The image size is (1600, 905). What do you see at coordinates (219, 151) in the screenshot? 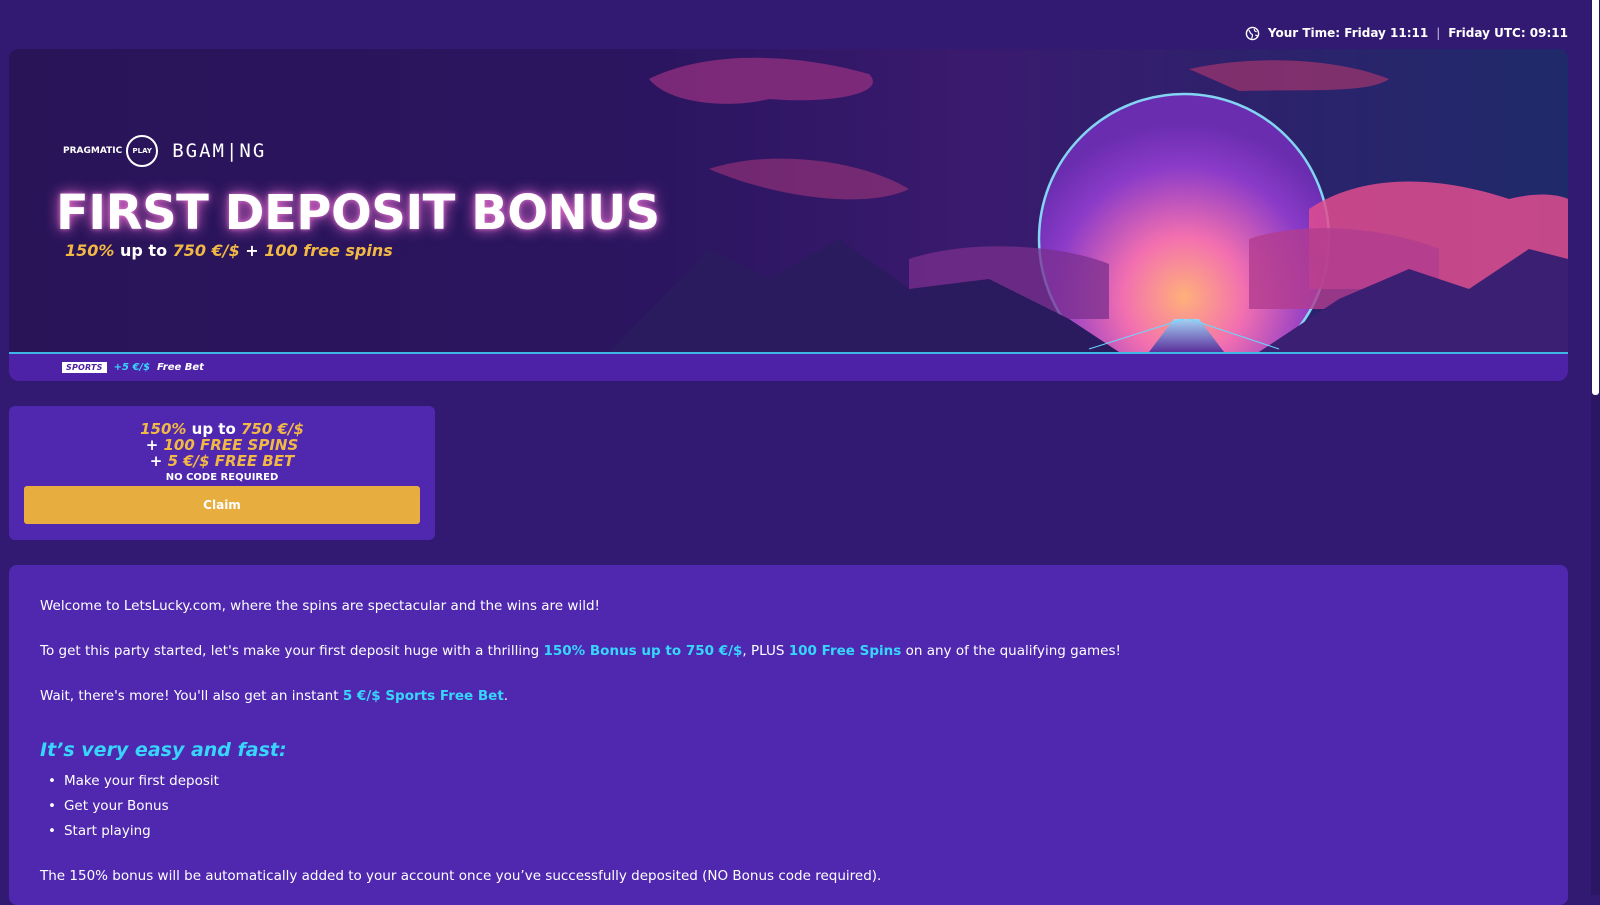
I see `bgaming-logo: BGAM|NG` at bounding box center [219, 151].